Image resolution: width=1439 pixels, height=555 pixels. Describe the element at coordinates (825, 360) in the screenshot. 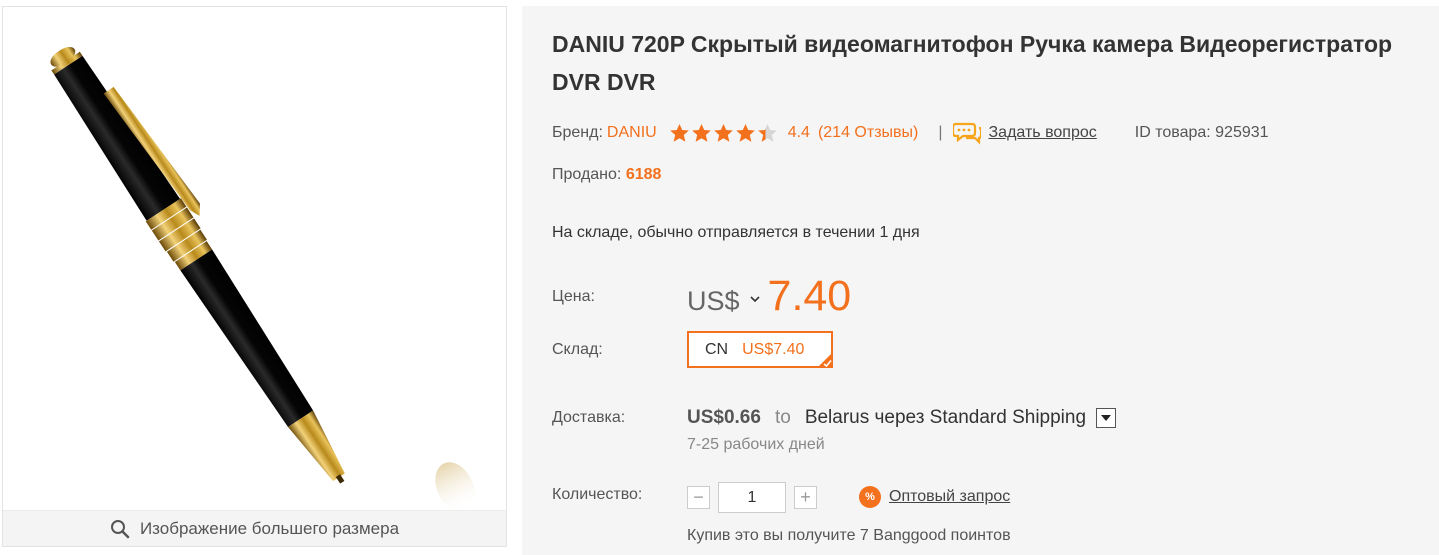

I see `selected-check-icon` at that location.